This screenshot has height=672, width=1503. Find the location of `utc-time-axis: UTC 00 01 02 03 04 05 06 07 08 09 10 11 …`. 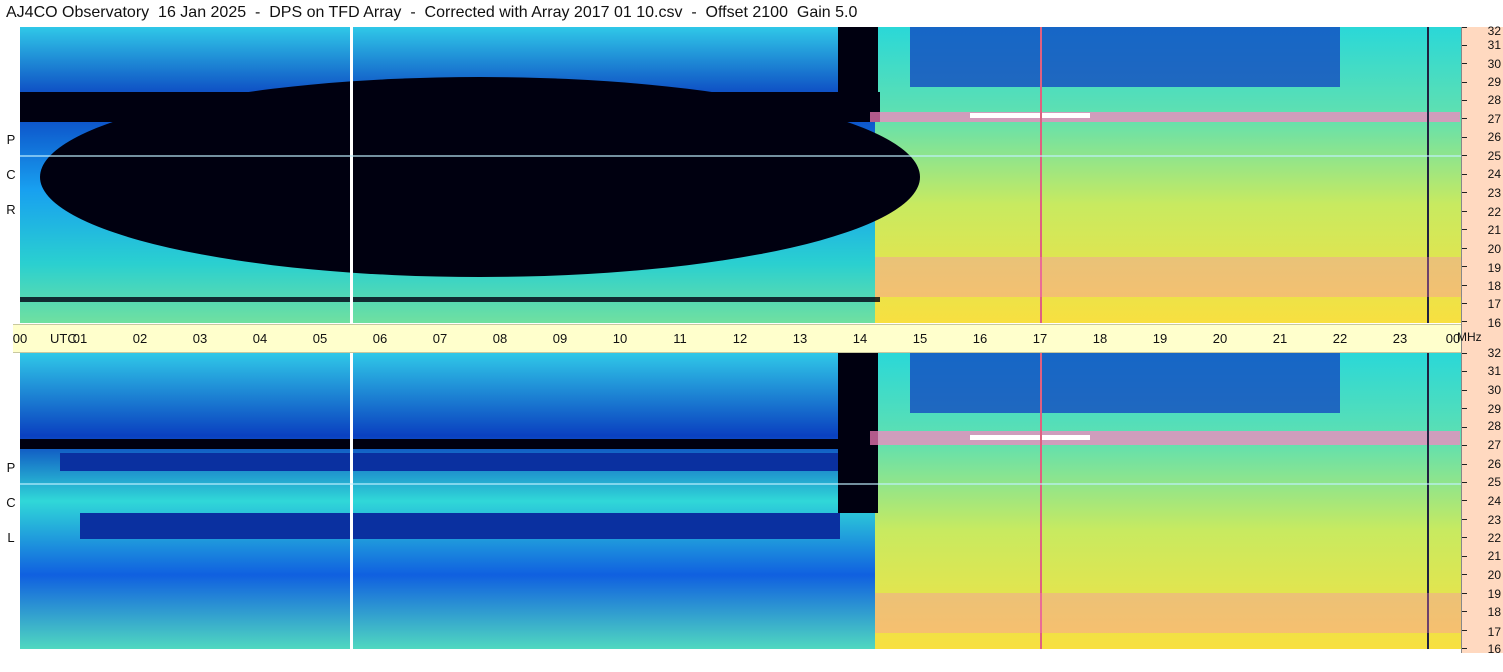

utc-time-axis: UTC 00 01 02 03 04 05 06 07 08 09 10 11 … is located at coordinates (737, 338).